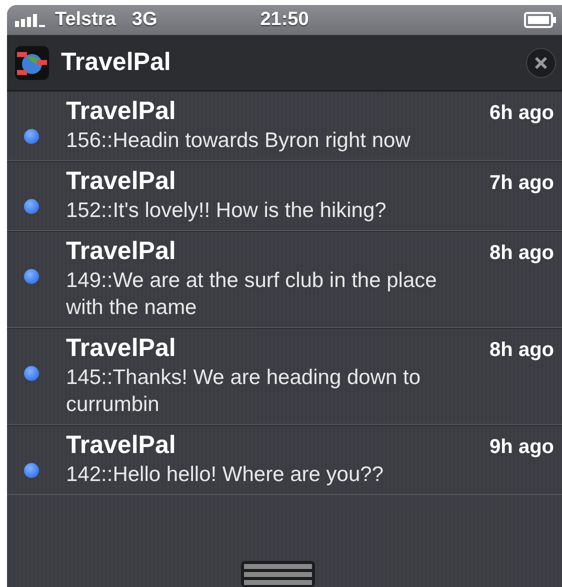  What do you see at coordinates (244, 391) in the screenshot?
I see `notification-message: 145::Thanks! We are heading down to currumbin` at bounding box center [244, 391].